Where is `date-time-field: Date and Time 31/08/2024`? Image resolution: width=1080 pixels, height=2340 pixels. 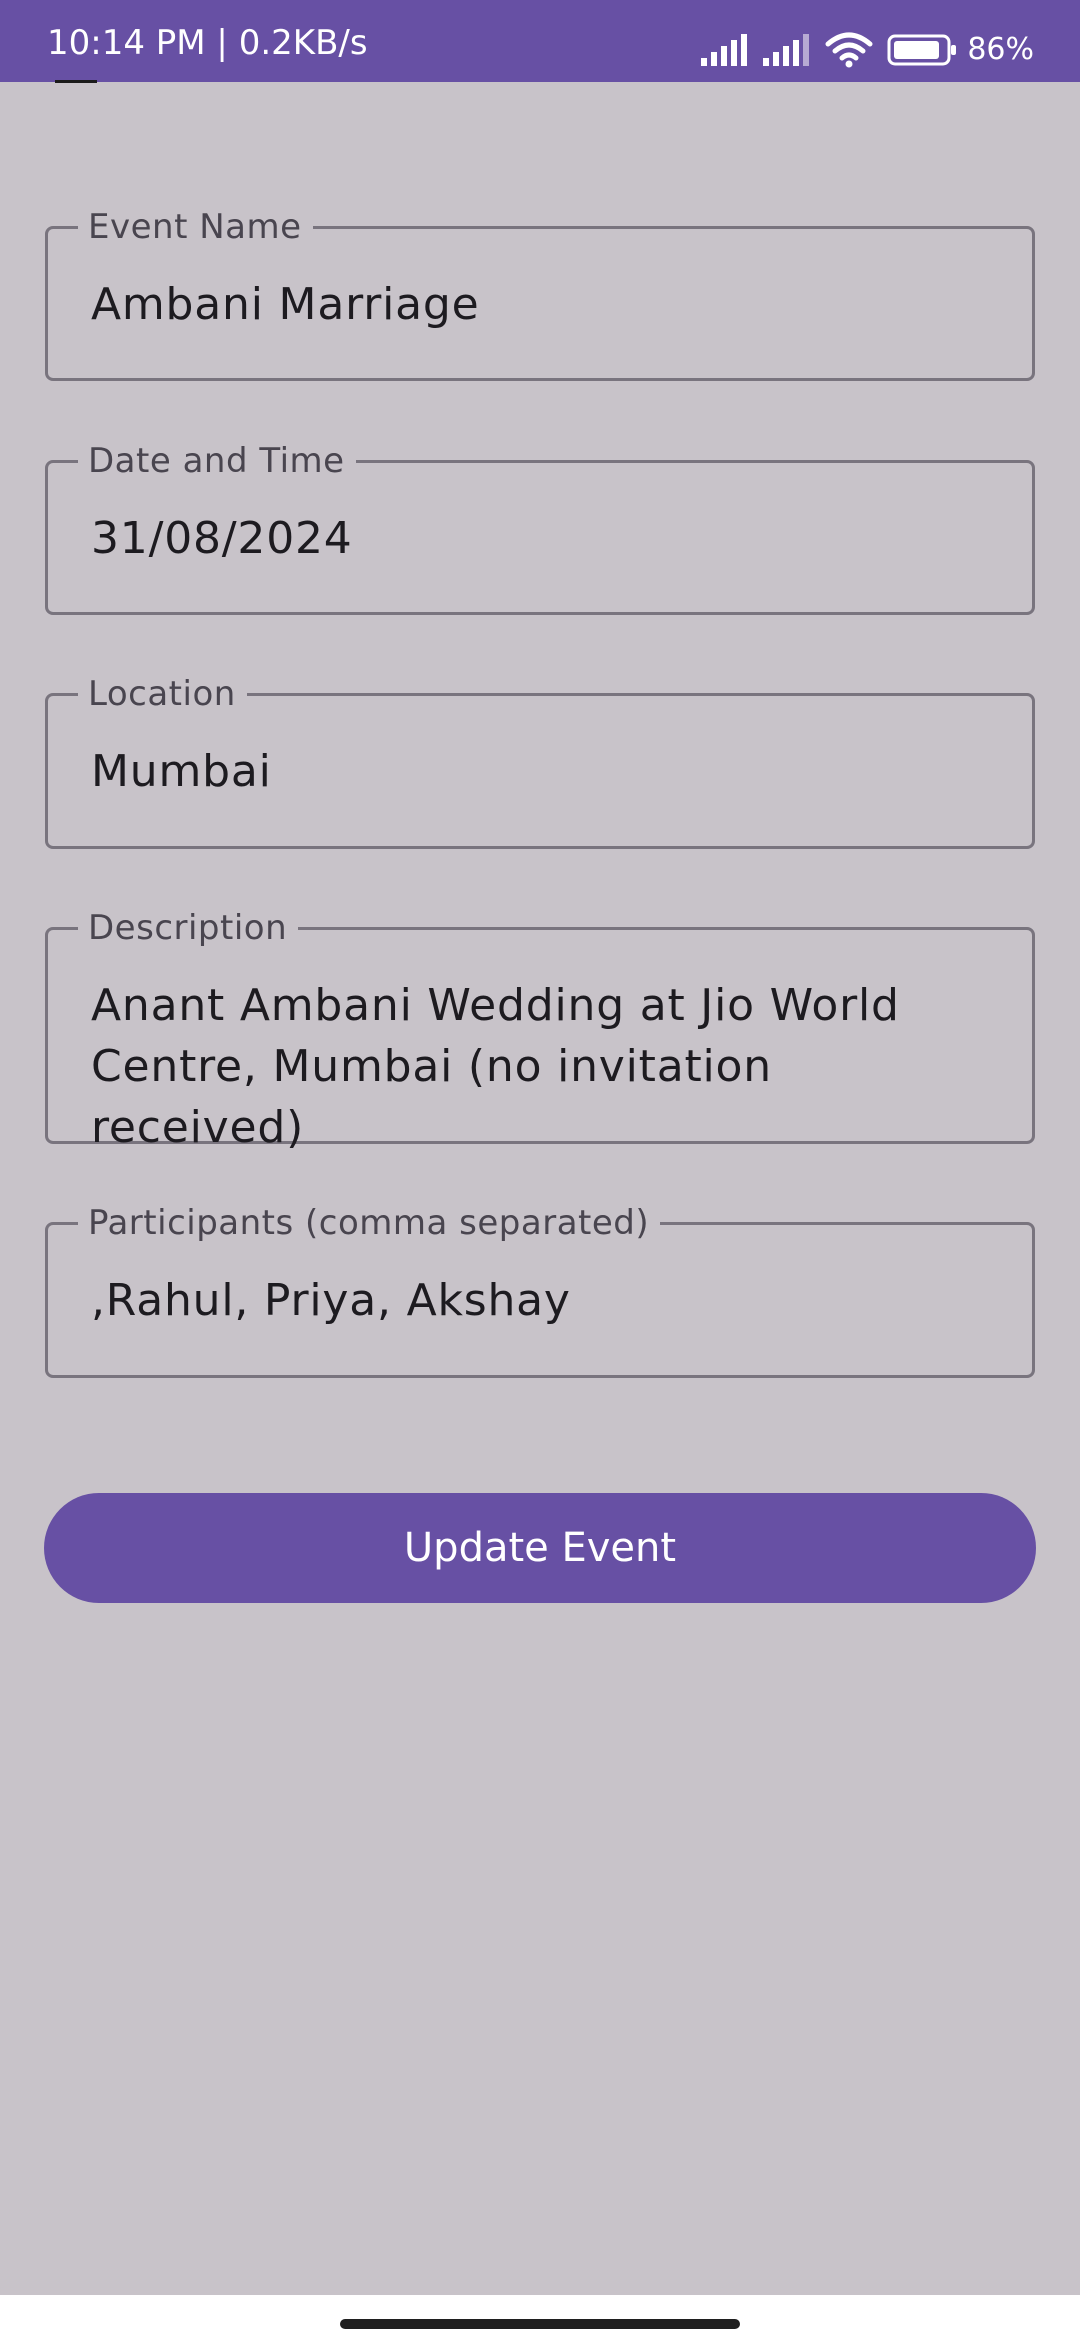 date-time-field: Date and Time 31/08/2024 is located at coordinates (540, 527).